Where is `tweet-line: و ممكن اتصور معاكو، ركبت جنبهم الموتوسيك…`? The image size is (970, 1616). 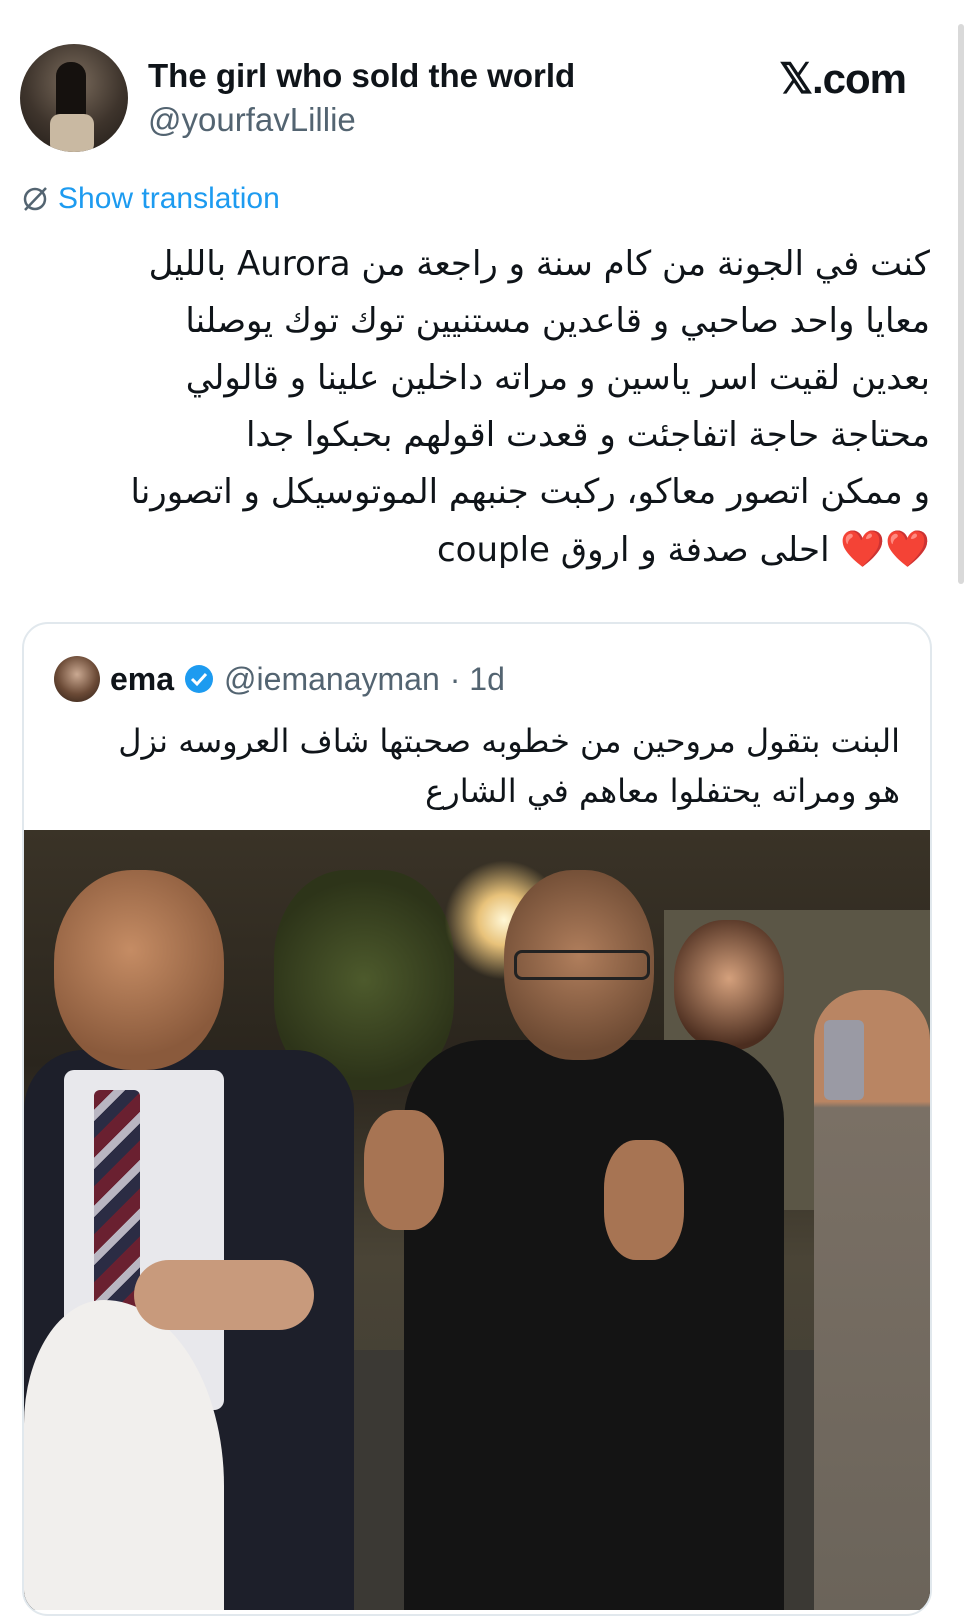 tweet-line: و ممكن اتصور معاكو، ركبت جنبهم الموتوسيك… is located at coordinates (530, 492).